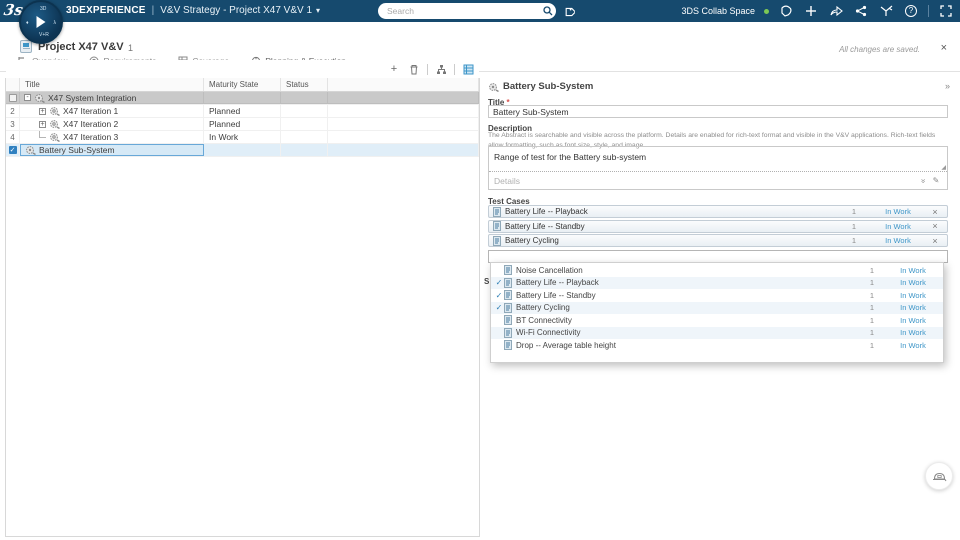  I want to click on dropdown-option: Wi-Fi Connectivity 1 In Work, so click(717, 332).